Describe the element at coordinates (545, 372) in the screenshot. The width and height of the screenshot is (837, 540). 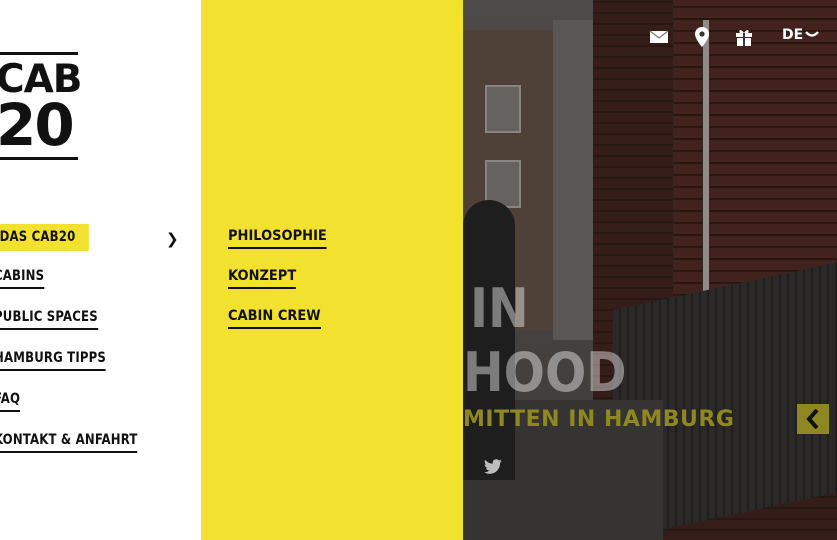
I see `hero-title-line-2: HOOD` at that location.